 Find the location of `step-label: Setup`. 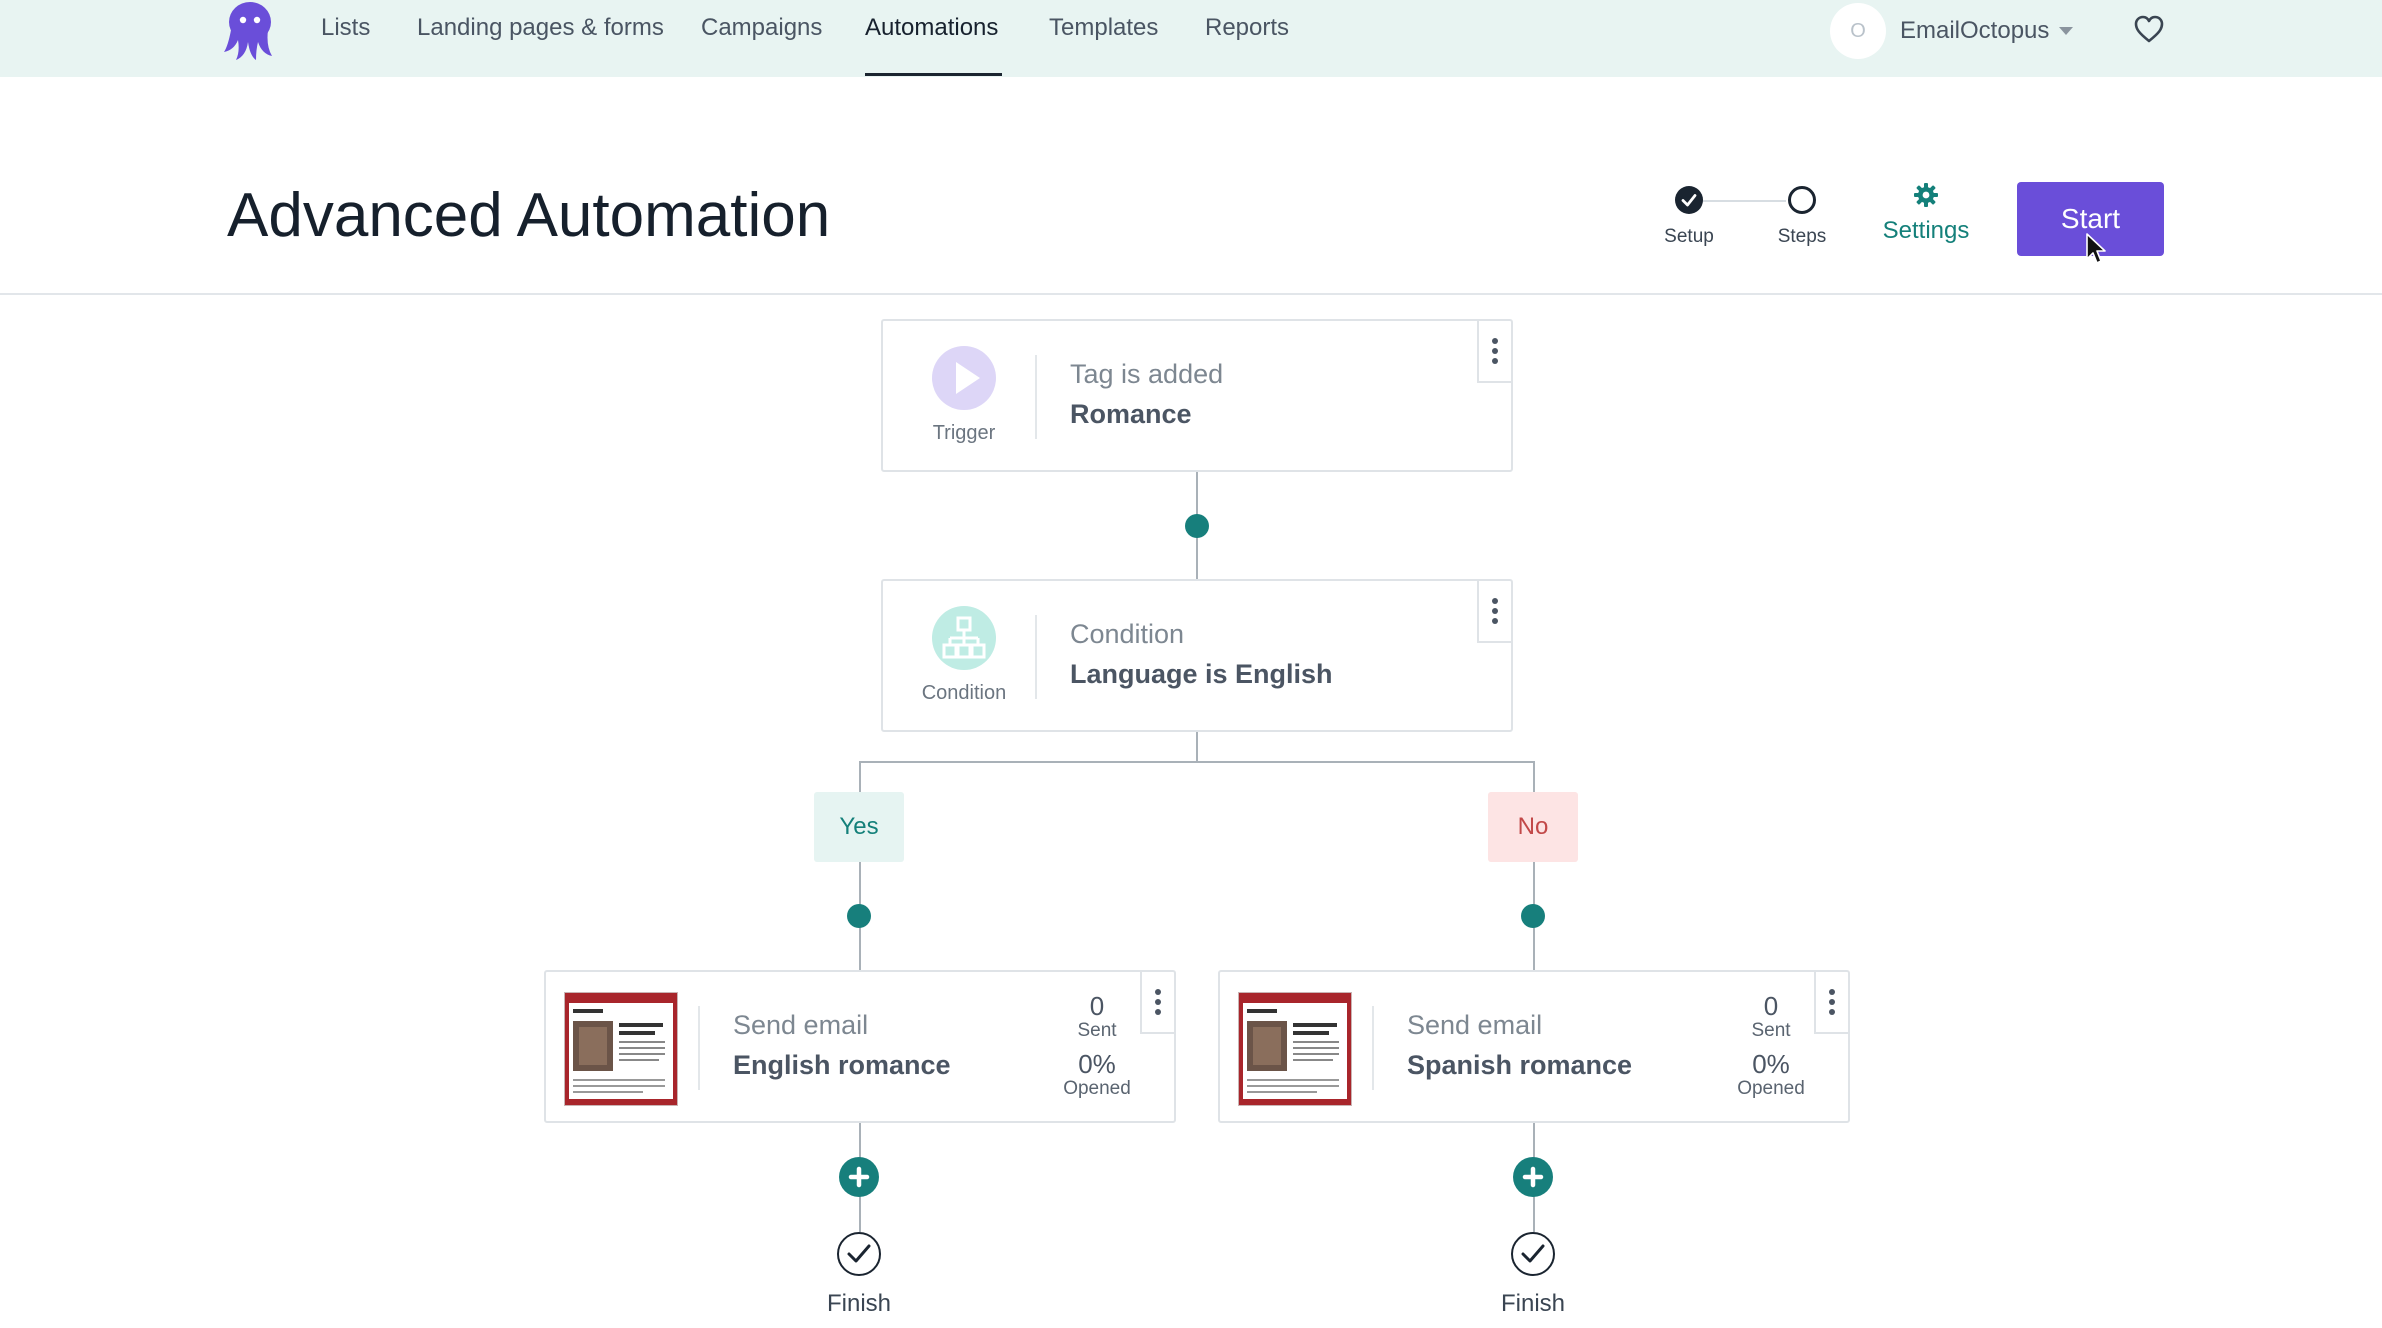

step-label: Setup is located at coordinates (1689, 236).